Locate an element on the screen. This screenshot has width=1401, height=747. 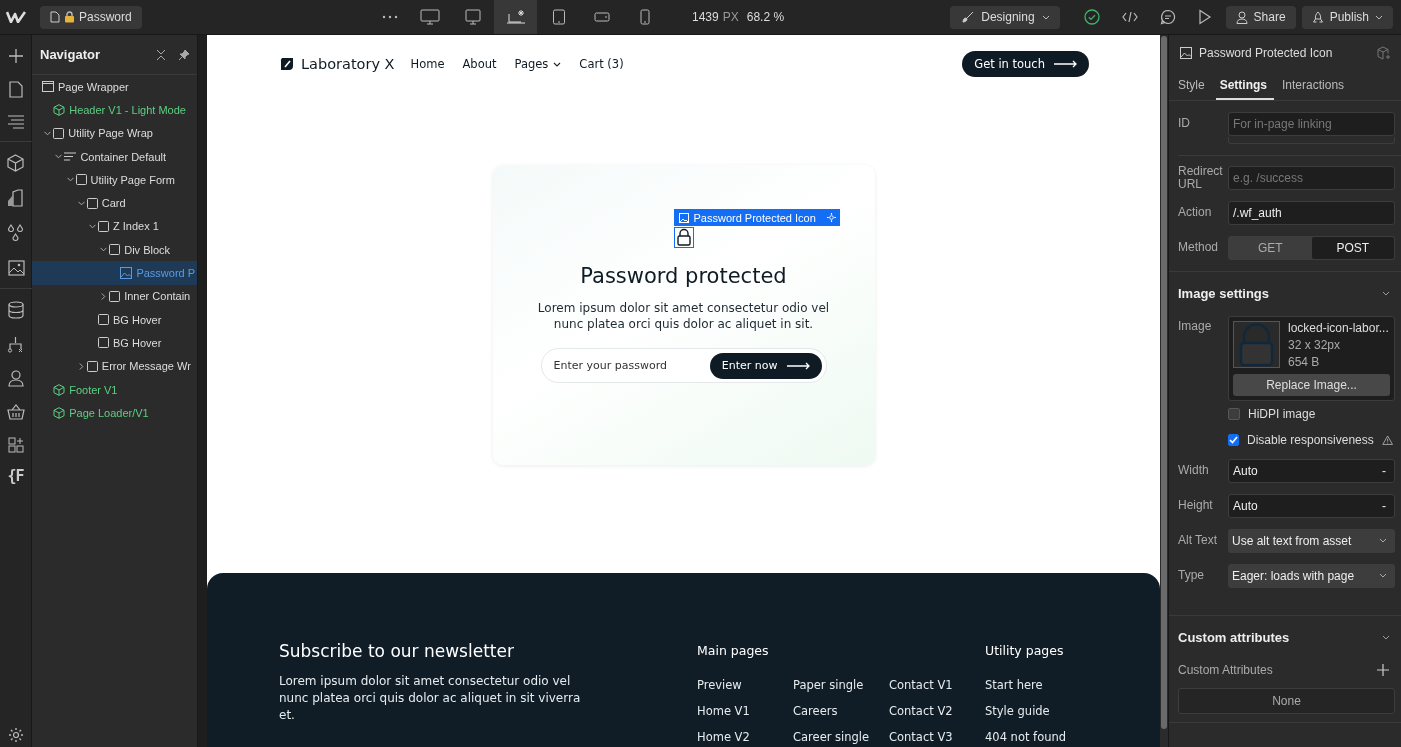
enter-button: Enter now is located at coordinates (765, 365).